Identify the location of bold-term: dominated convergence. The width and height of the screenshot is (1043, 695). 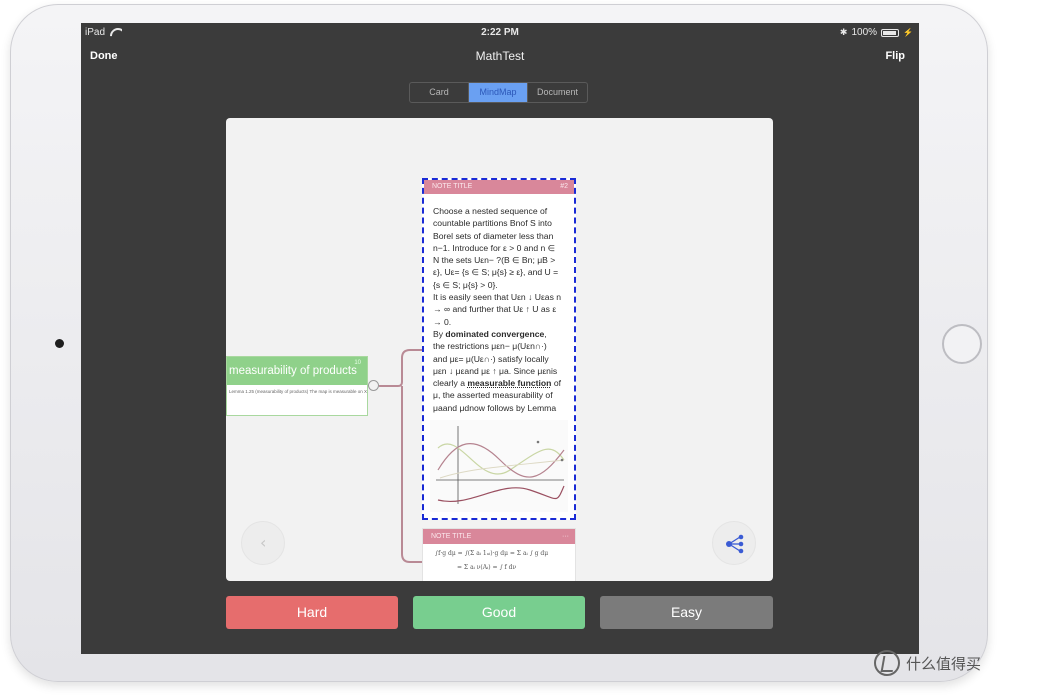
(495, 333).